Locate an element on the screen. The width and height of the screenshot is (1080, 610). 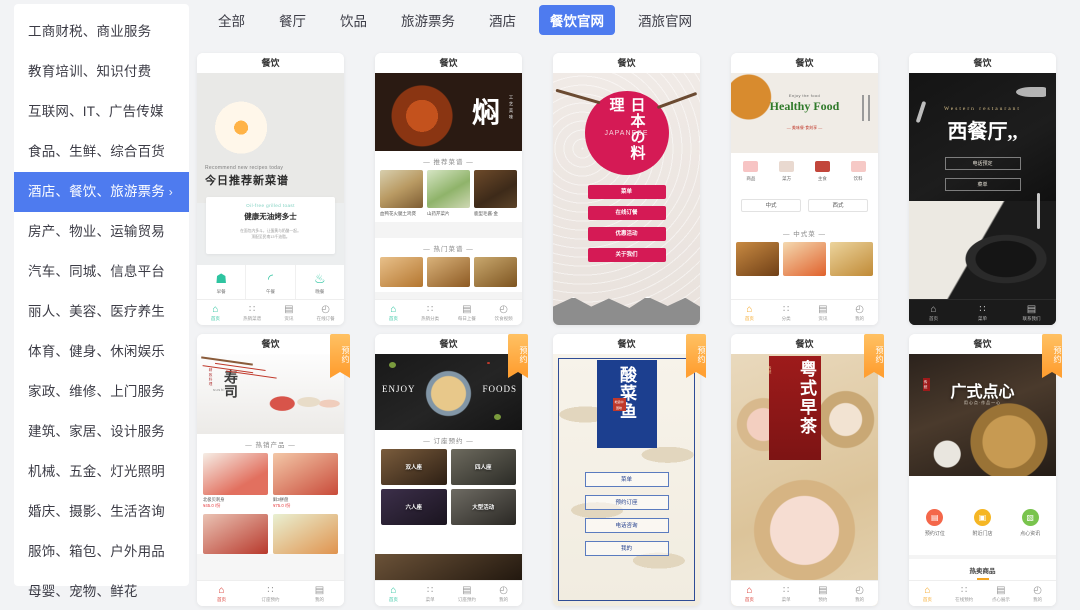
sidebar-item-11: 机械、五金、灯光照明 is located at coordinates (101, 472).